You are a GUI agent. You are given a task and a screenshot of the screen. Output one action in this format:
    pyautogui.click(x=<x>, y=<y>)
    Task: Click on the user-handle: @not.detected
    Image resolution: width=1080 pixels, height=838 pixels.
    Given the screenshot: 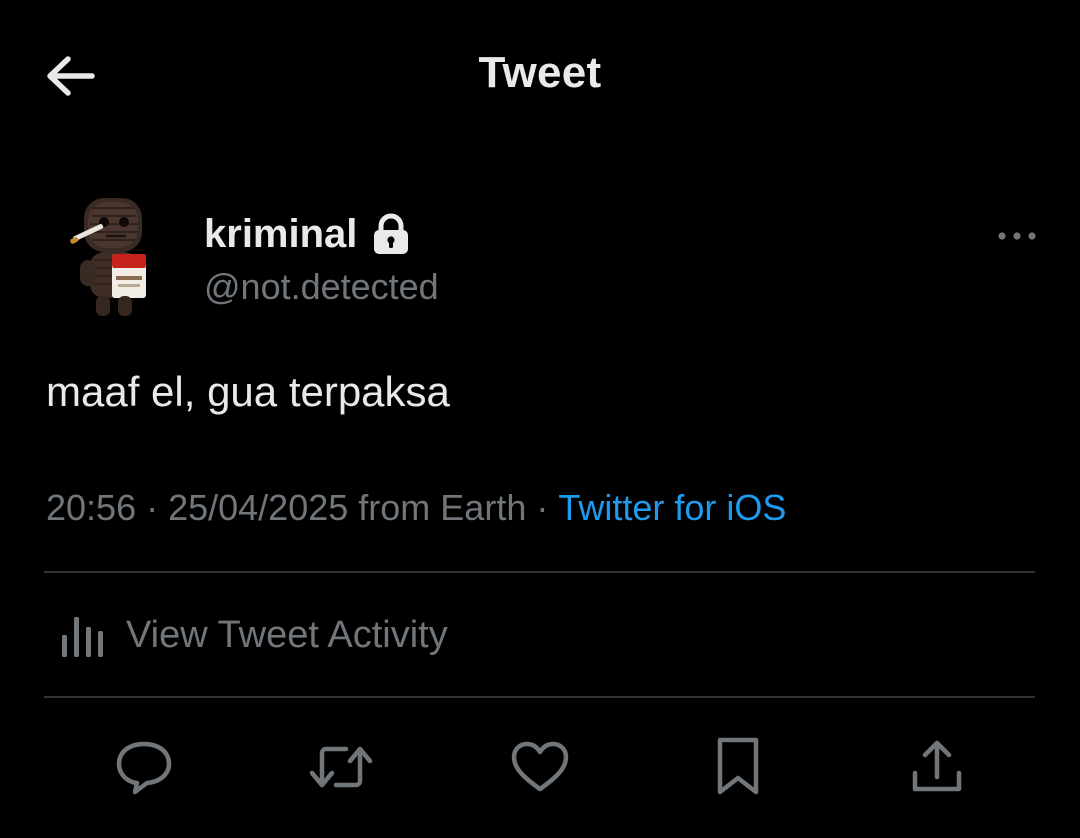 What is the action you would take?
    pyautogui.click(x=321, y=287)
    